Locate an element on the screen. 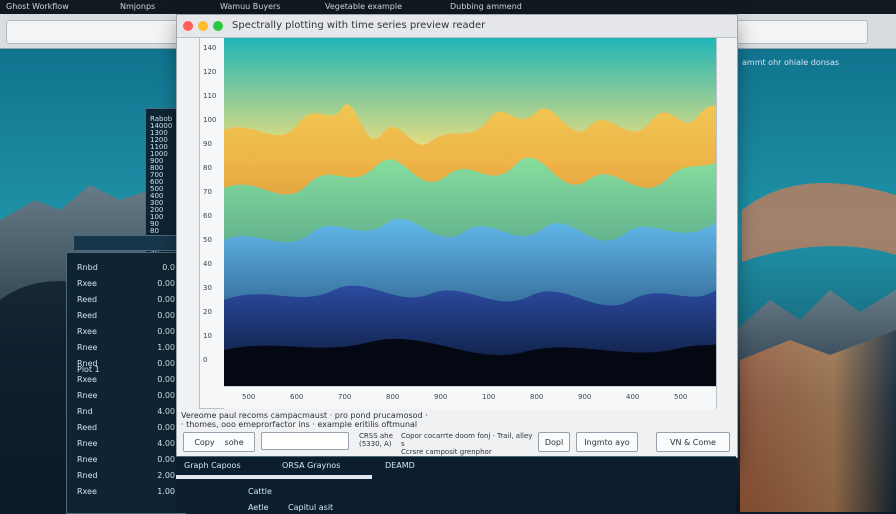 Image resolution: width=896 pixels, height=514 pixels. y-axis-tick: 60 is located at coordinates (207, 216).